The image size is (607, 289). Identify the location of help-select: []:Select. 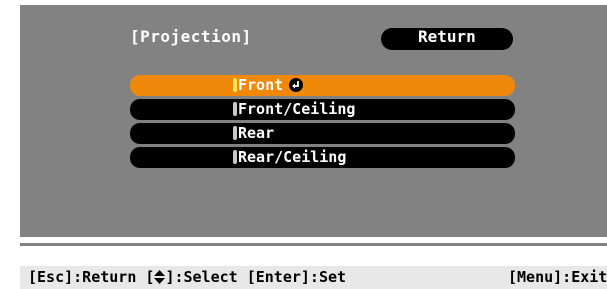
(191, 277).